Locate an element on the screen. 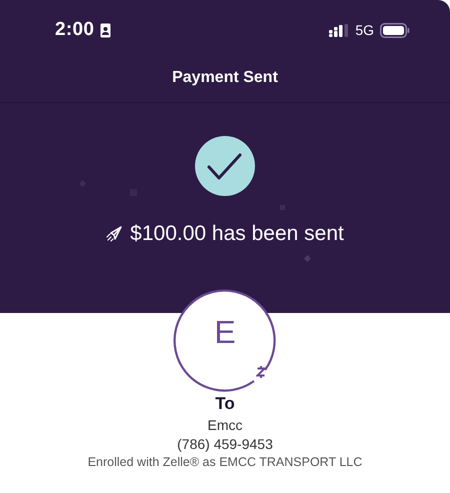  recipient-heading: To is located at coordinates (225, 404).